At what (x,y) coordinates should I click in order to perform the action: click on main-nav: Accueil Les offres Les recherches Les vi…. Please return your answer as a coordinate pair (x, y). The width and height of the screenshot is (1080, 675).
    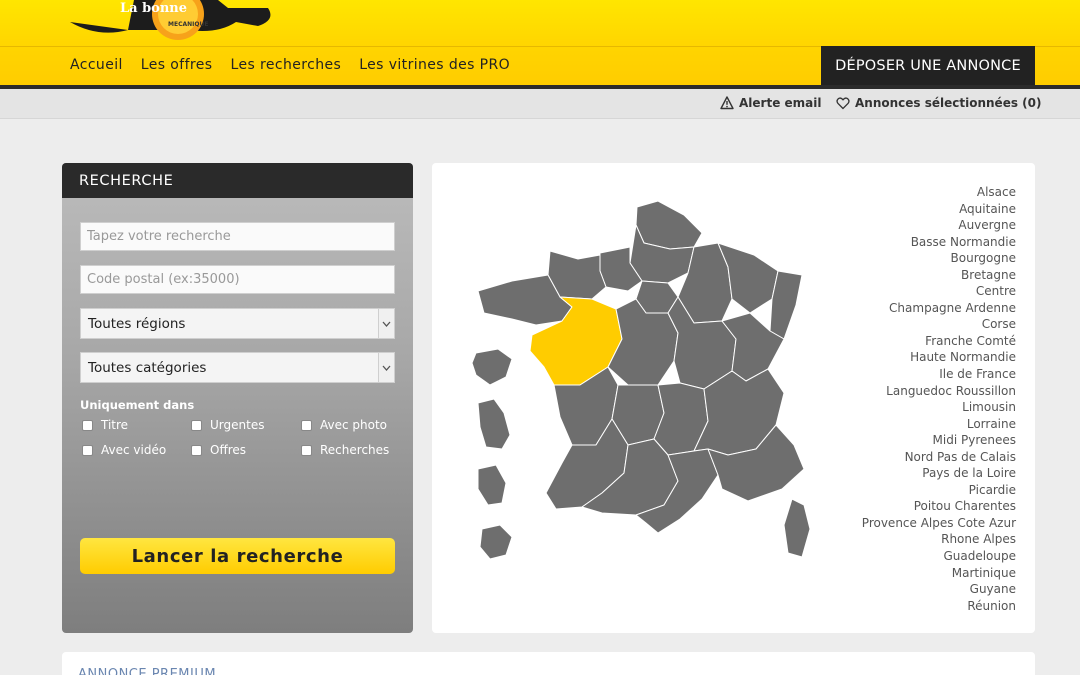
    Looking at the image, I should click on (290, 65).